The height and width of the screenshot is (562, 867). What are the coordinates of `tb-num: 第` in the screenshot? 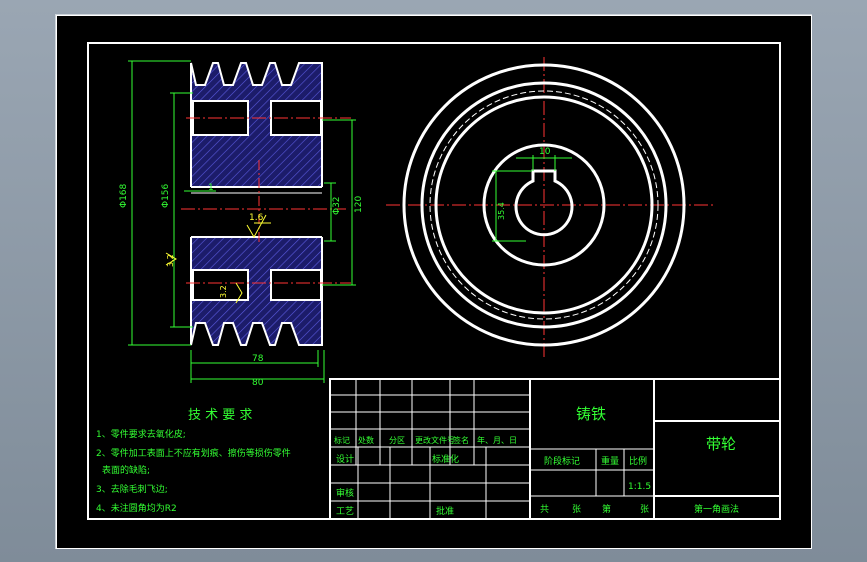 It's located at (606, 509).